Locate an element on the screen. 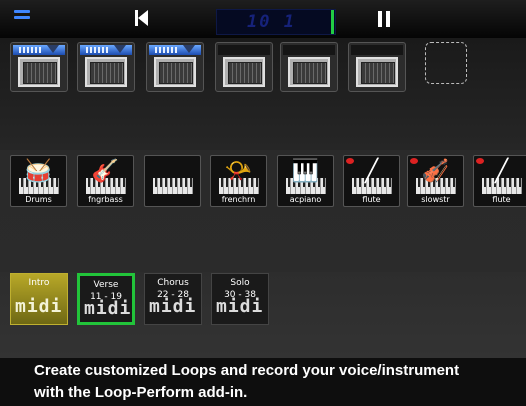  instrument-label: acpiano is located at coordinates (305, 199).